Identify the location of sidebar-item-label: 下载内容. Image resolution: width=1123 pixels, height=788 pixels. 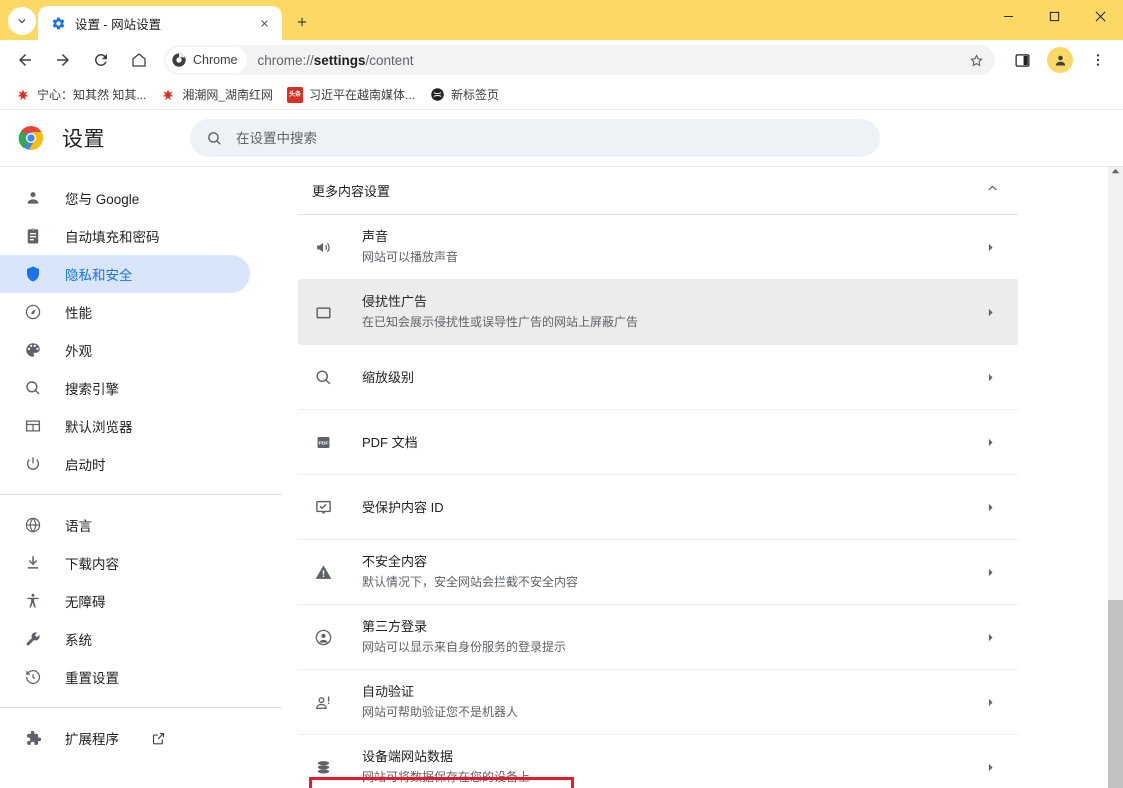
(92, 564).